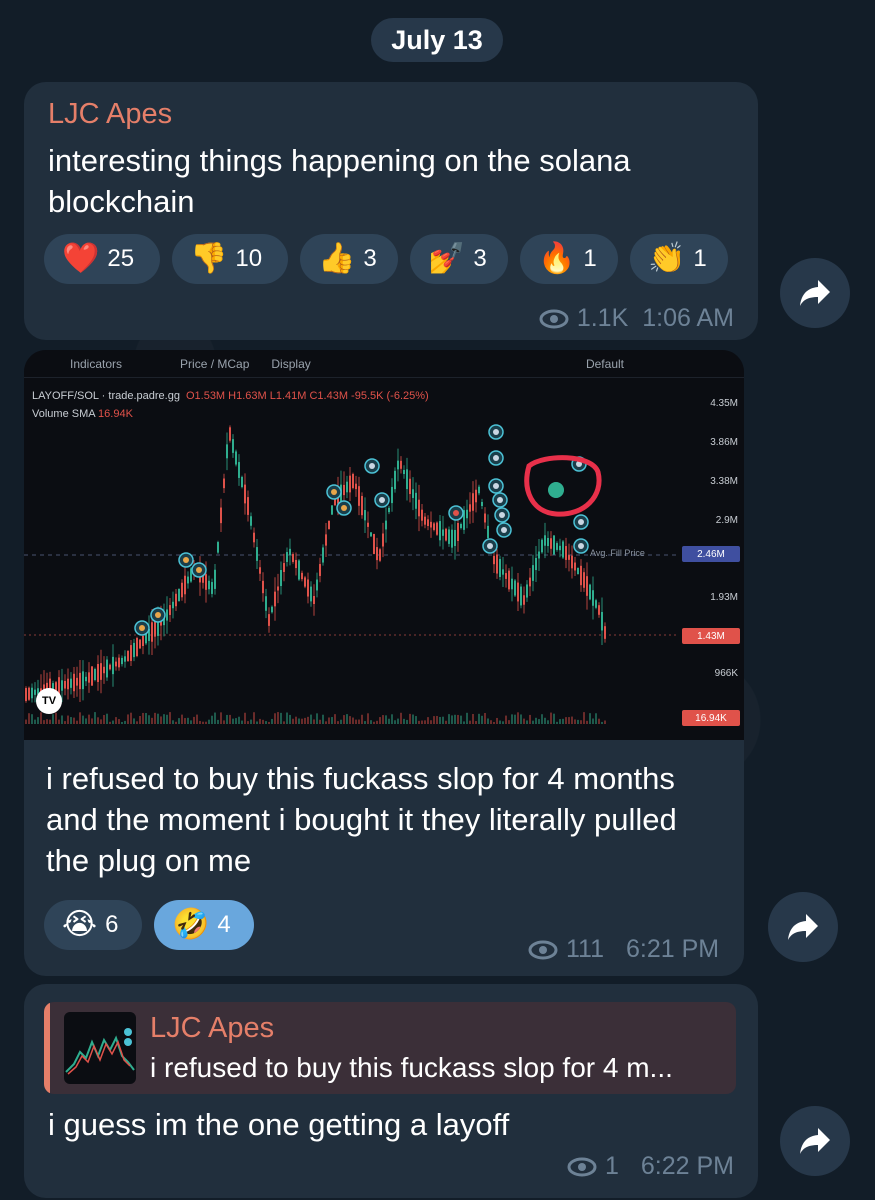 The height and width of the screenshot is (1200, 875). What do you see at coordinates (102, 259) in the screenshot?
I see `reaction-heart: ❤️ 25` at bounding box center [102, 259].